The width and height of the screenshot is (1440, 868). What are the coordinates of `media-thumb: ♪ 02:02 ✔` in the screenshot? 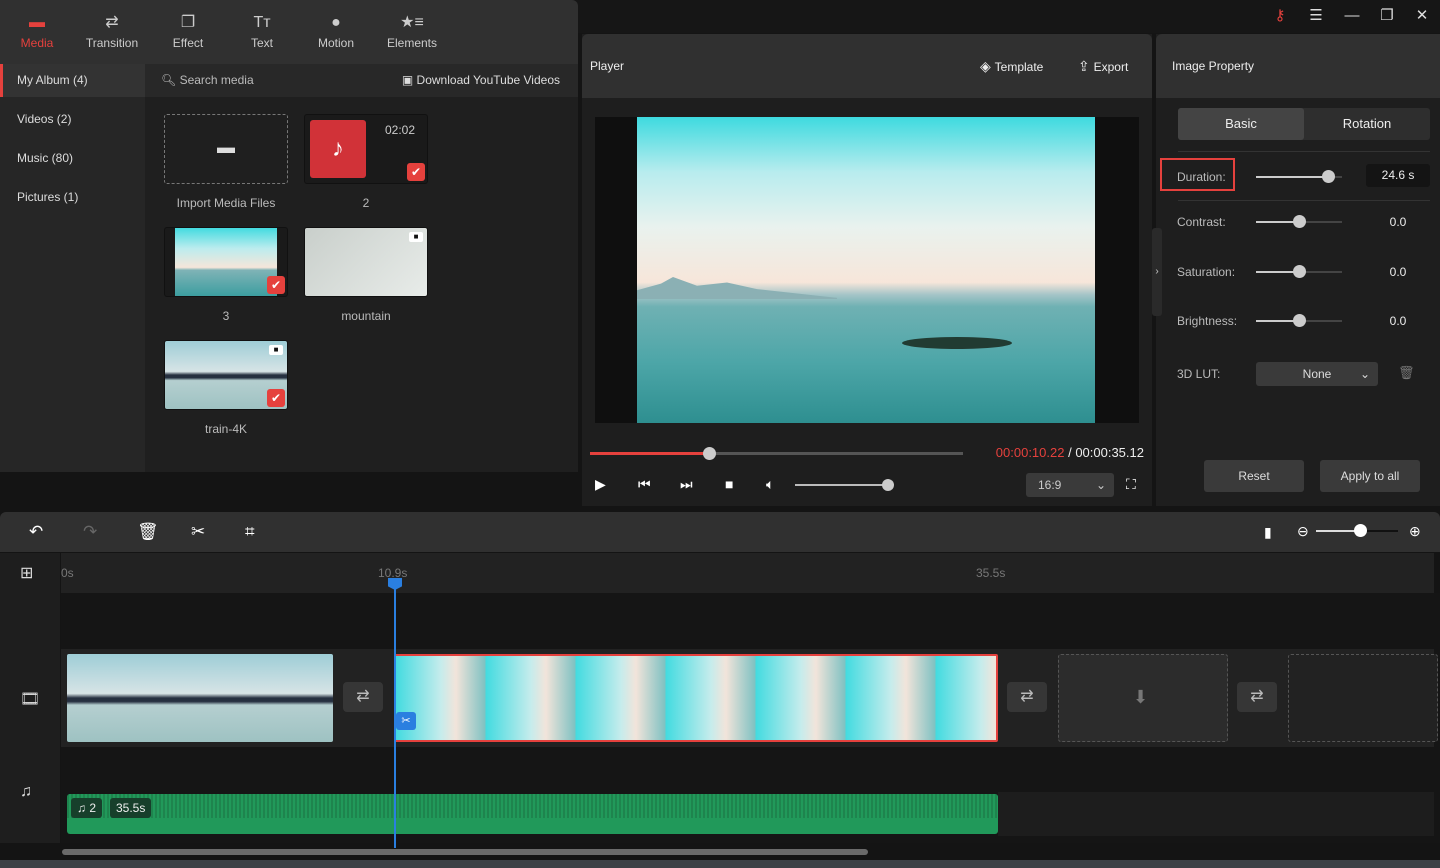 It's located at (366, 149).